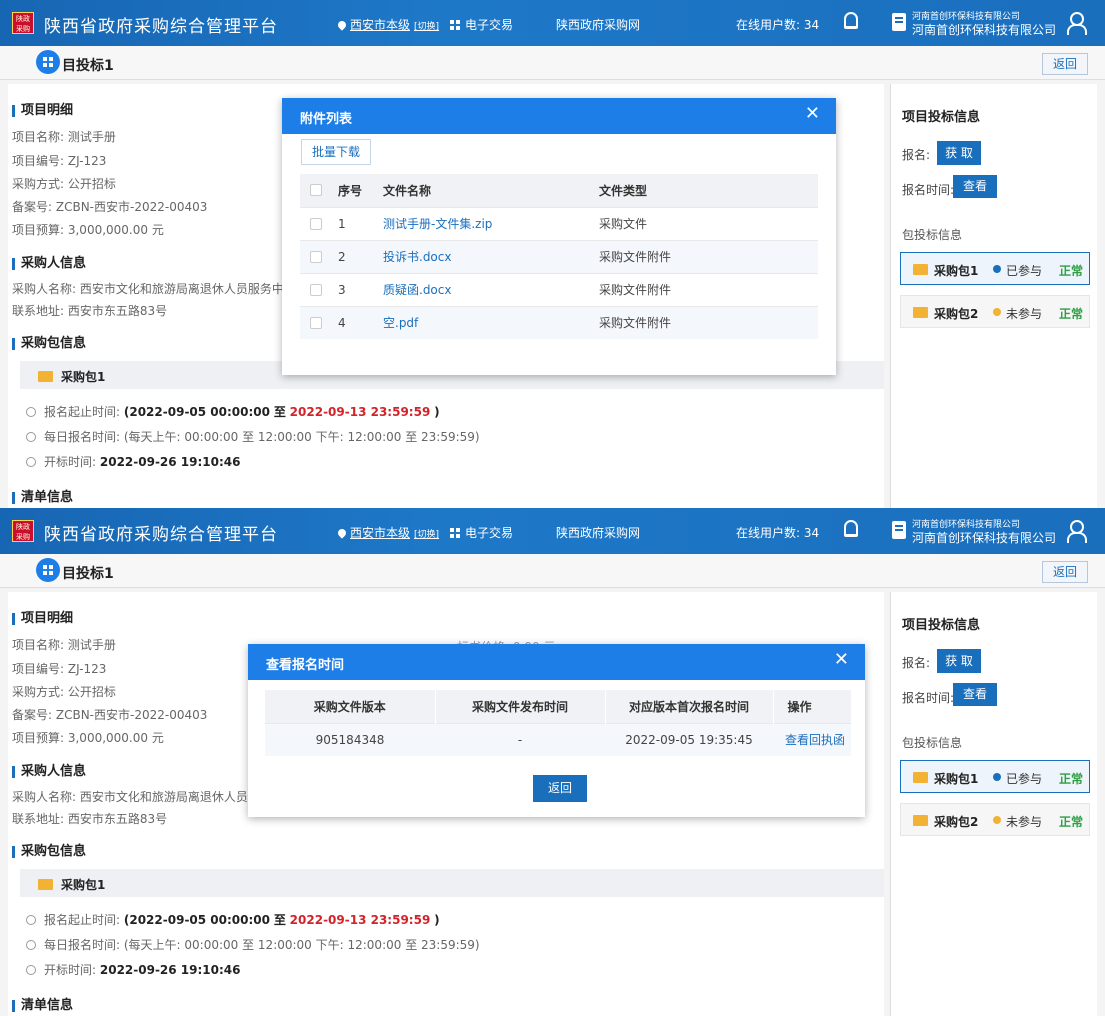  Describe the element at coordinates (136, 797) in the screenshot. I see `buyer-name: 采购人名称: 西安市文化和旅游局离退休人员服` at that location.